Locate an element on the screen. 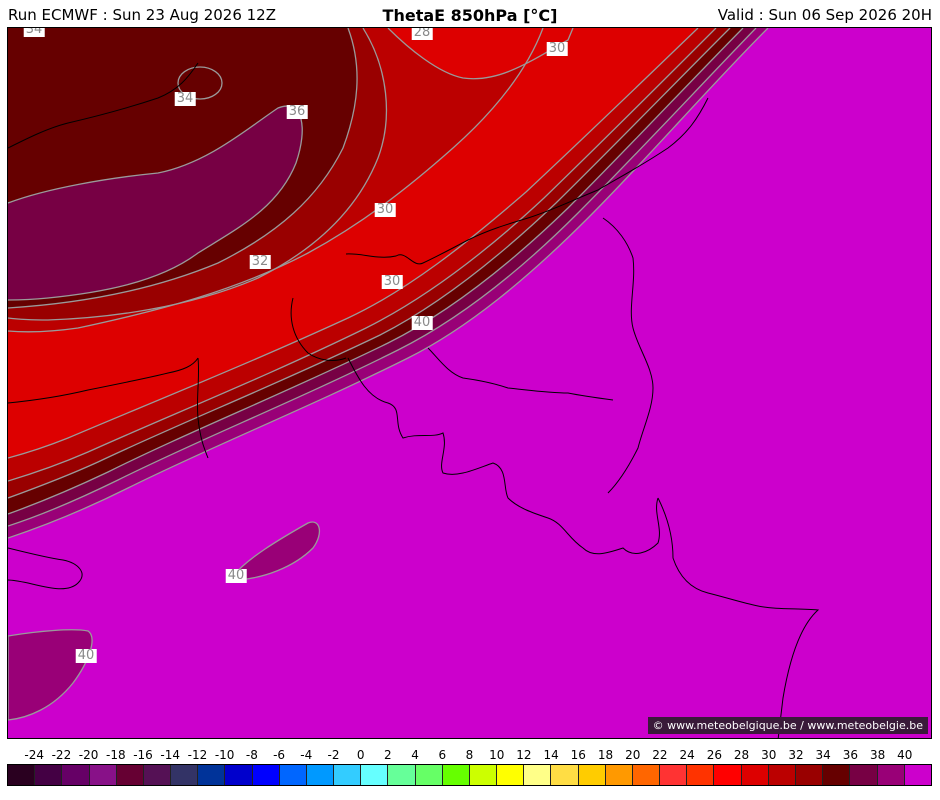 The image size is (940, 800). colorbar-tick-label: -24 is located at coordinates (34, 755).